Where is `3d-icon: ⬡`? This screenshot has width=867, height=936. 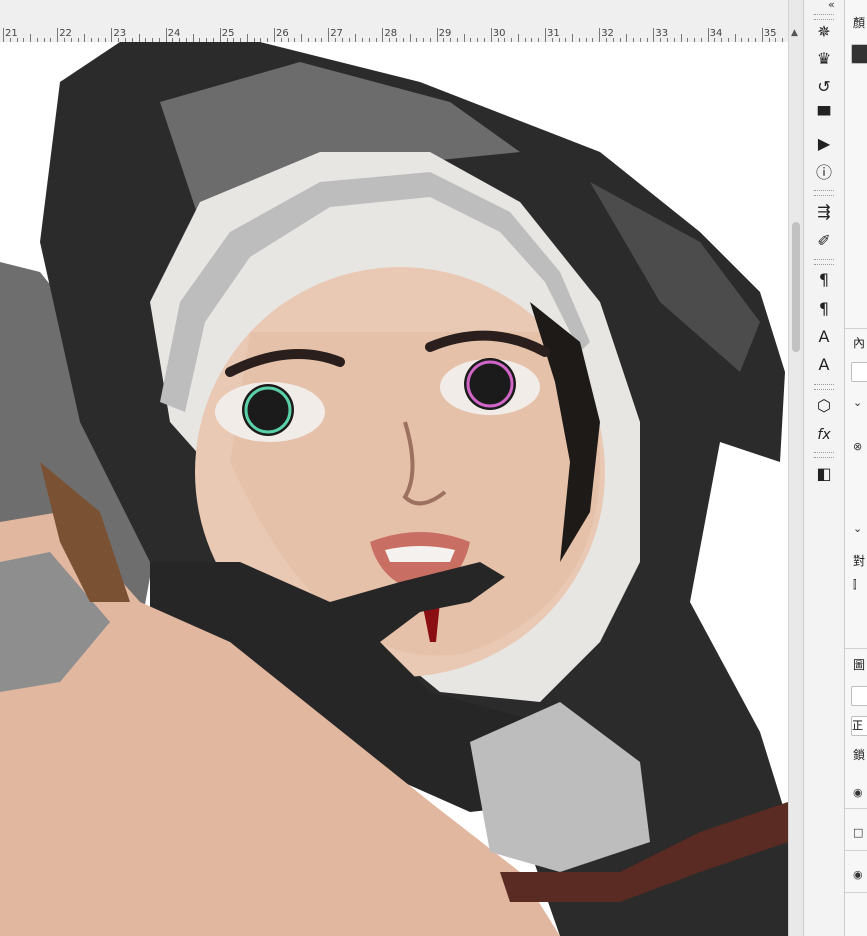 3d-icon: ⬡ is located at coordinates (824, 405).